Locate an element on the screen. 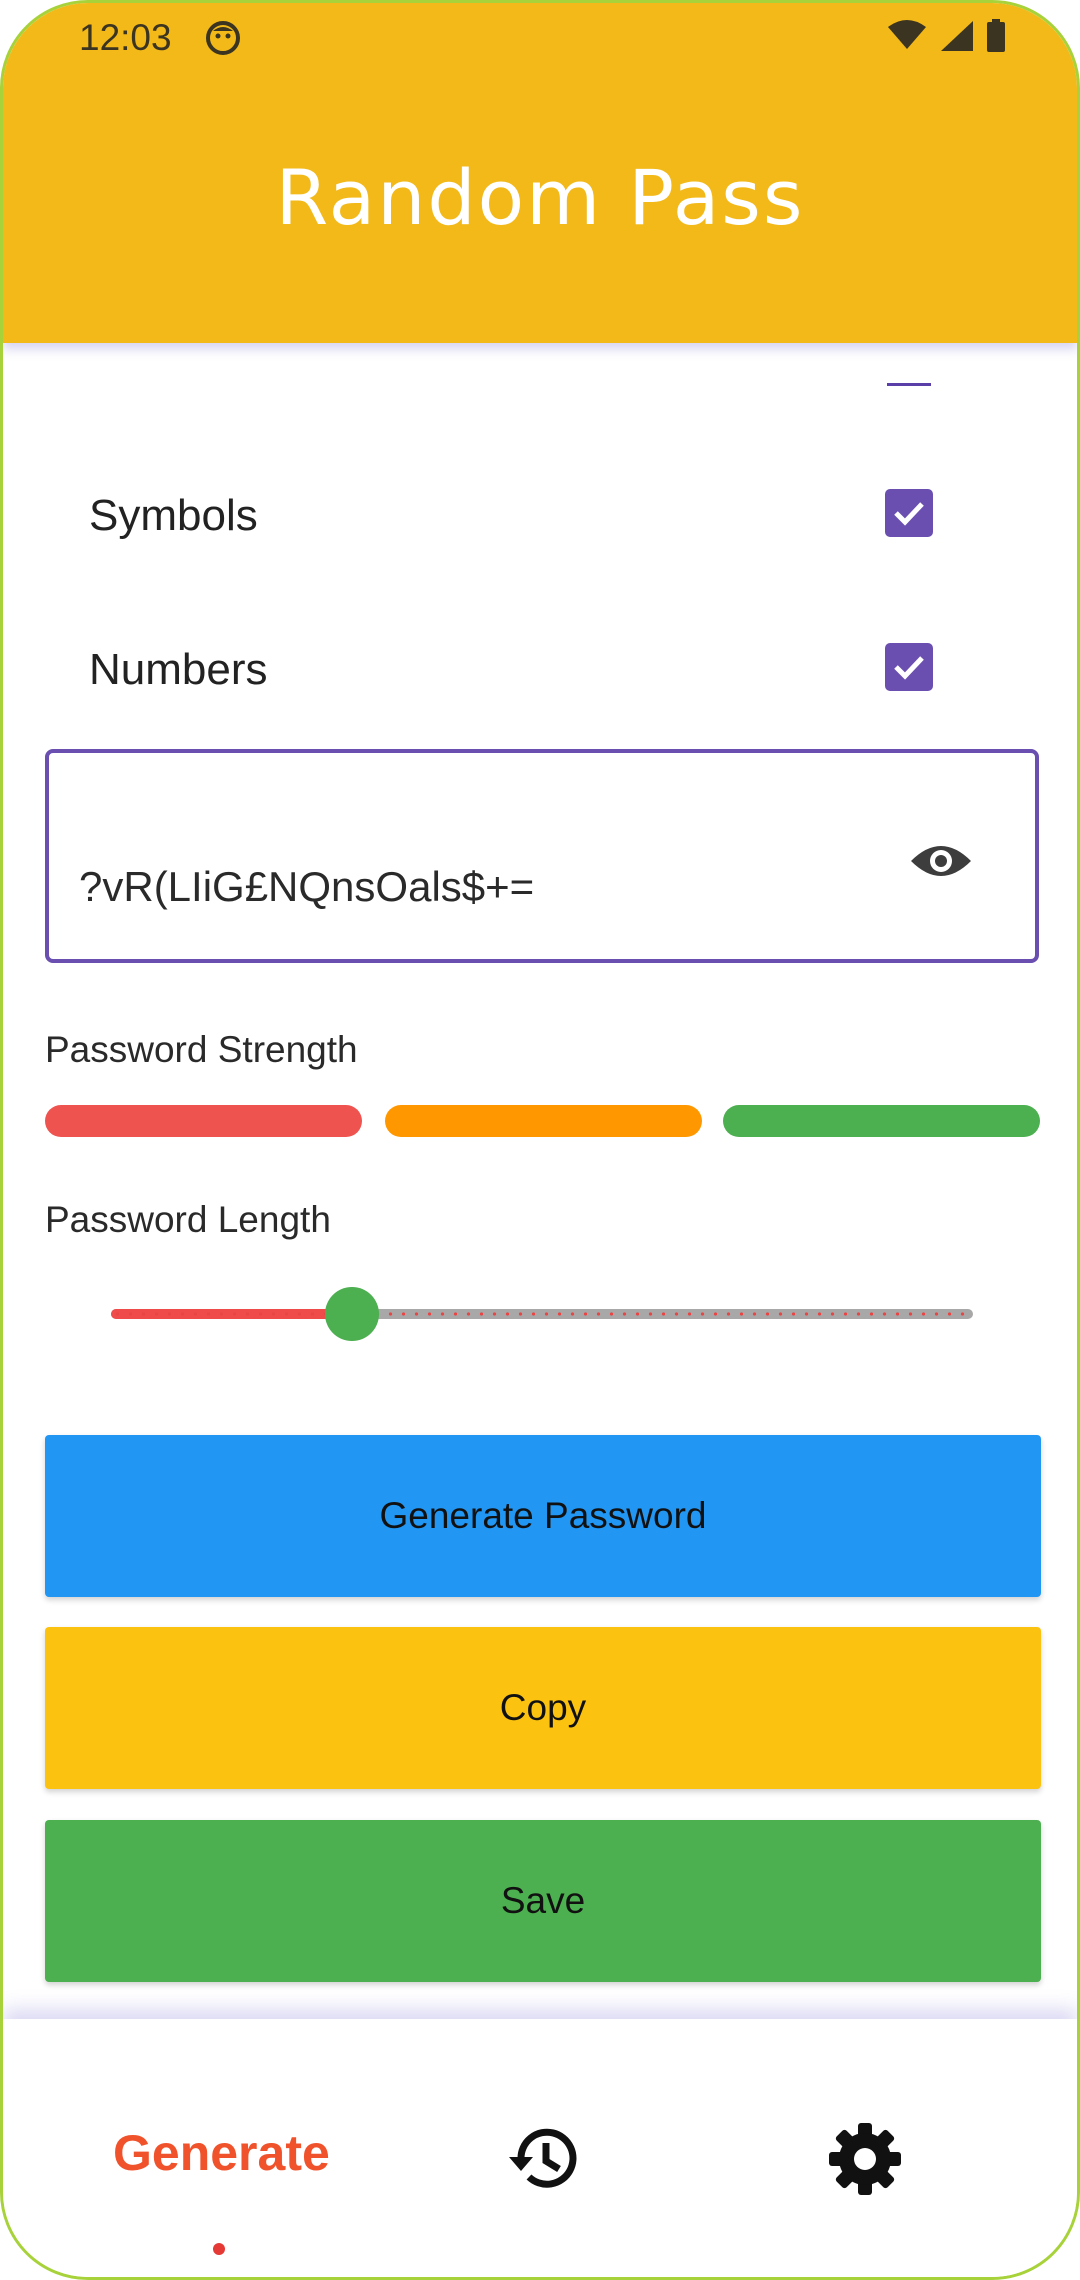 This screenshot has width=1080, height=2280. option-row-numbers: Numbers is located at coordinates (540, 667).